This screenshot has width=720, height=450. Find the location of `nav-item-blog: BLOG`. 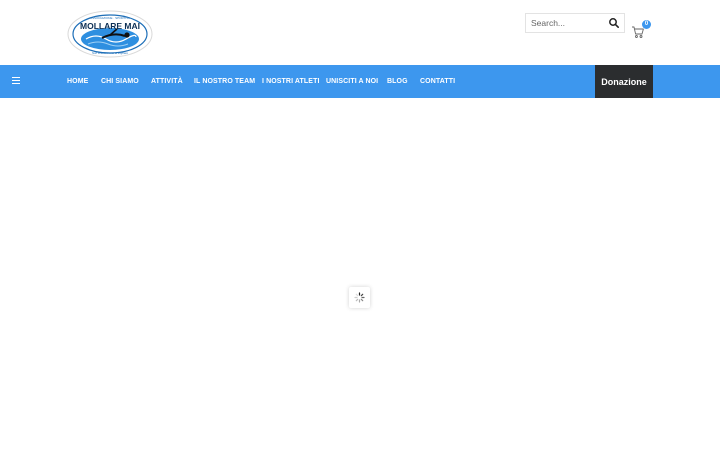

nav-item-blog: BLOG is located at coordinates (397, 82).